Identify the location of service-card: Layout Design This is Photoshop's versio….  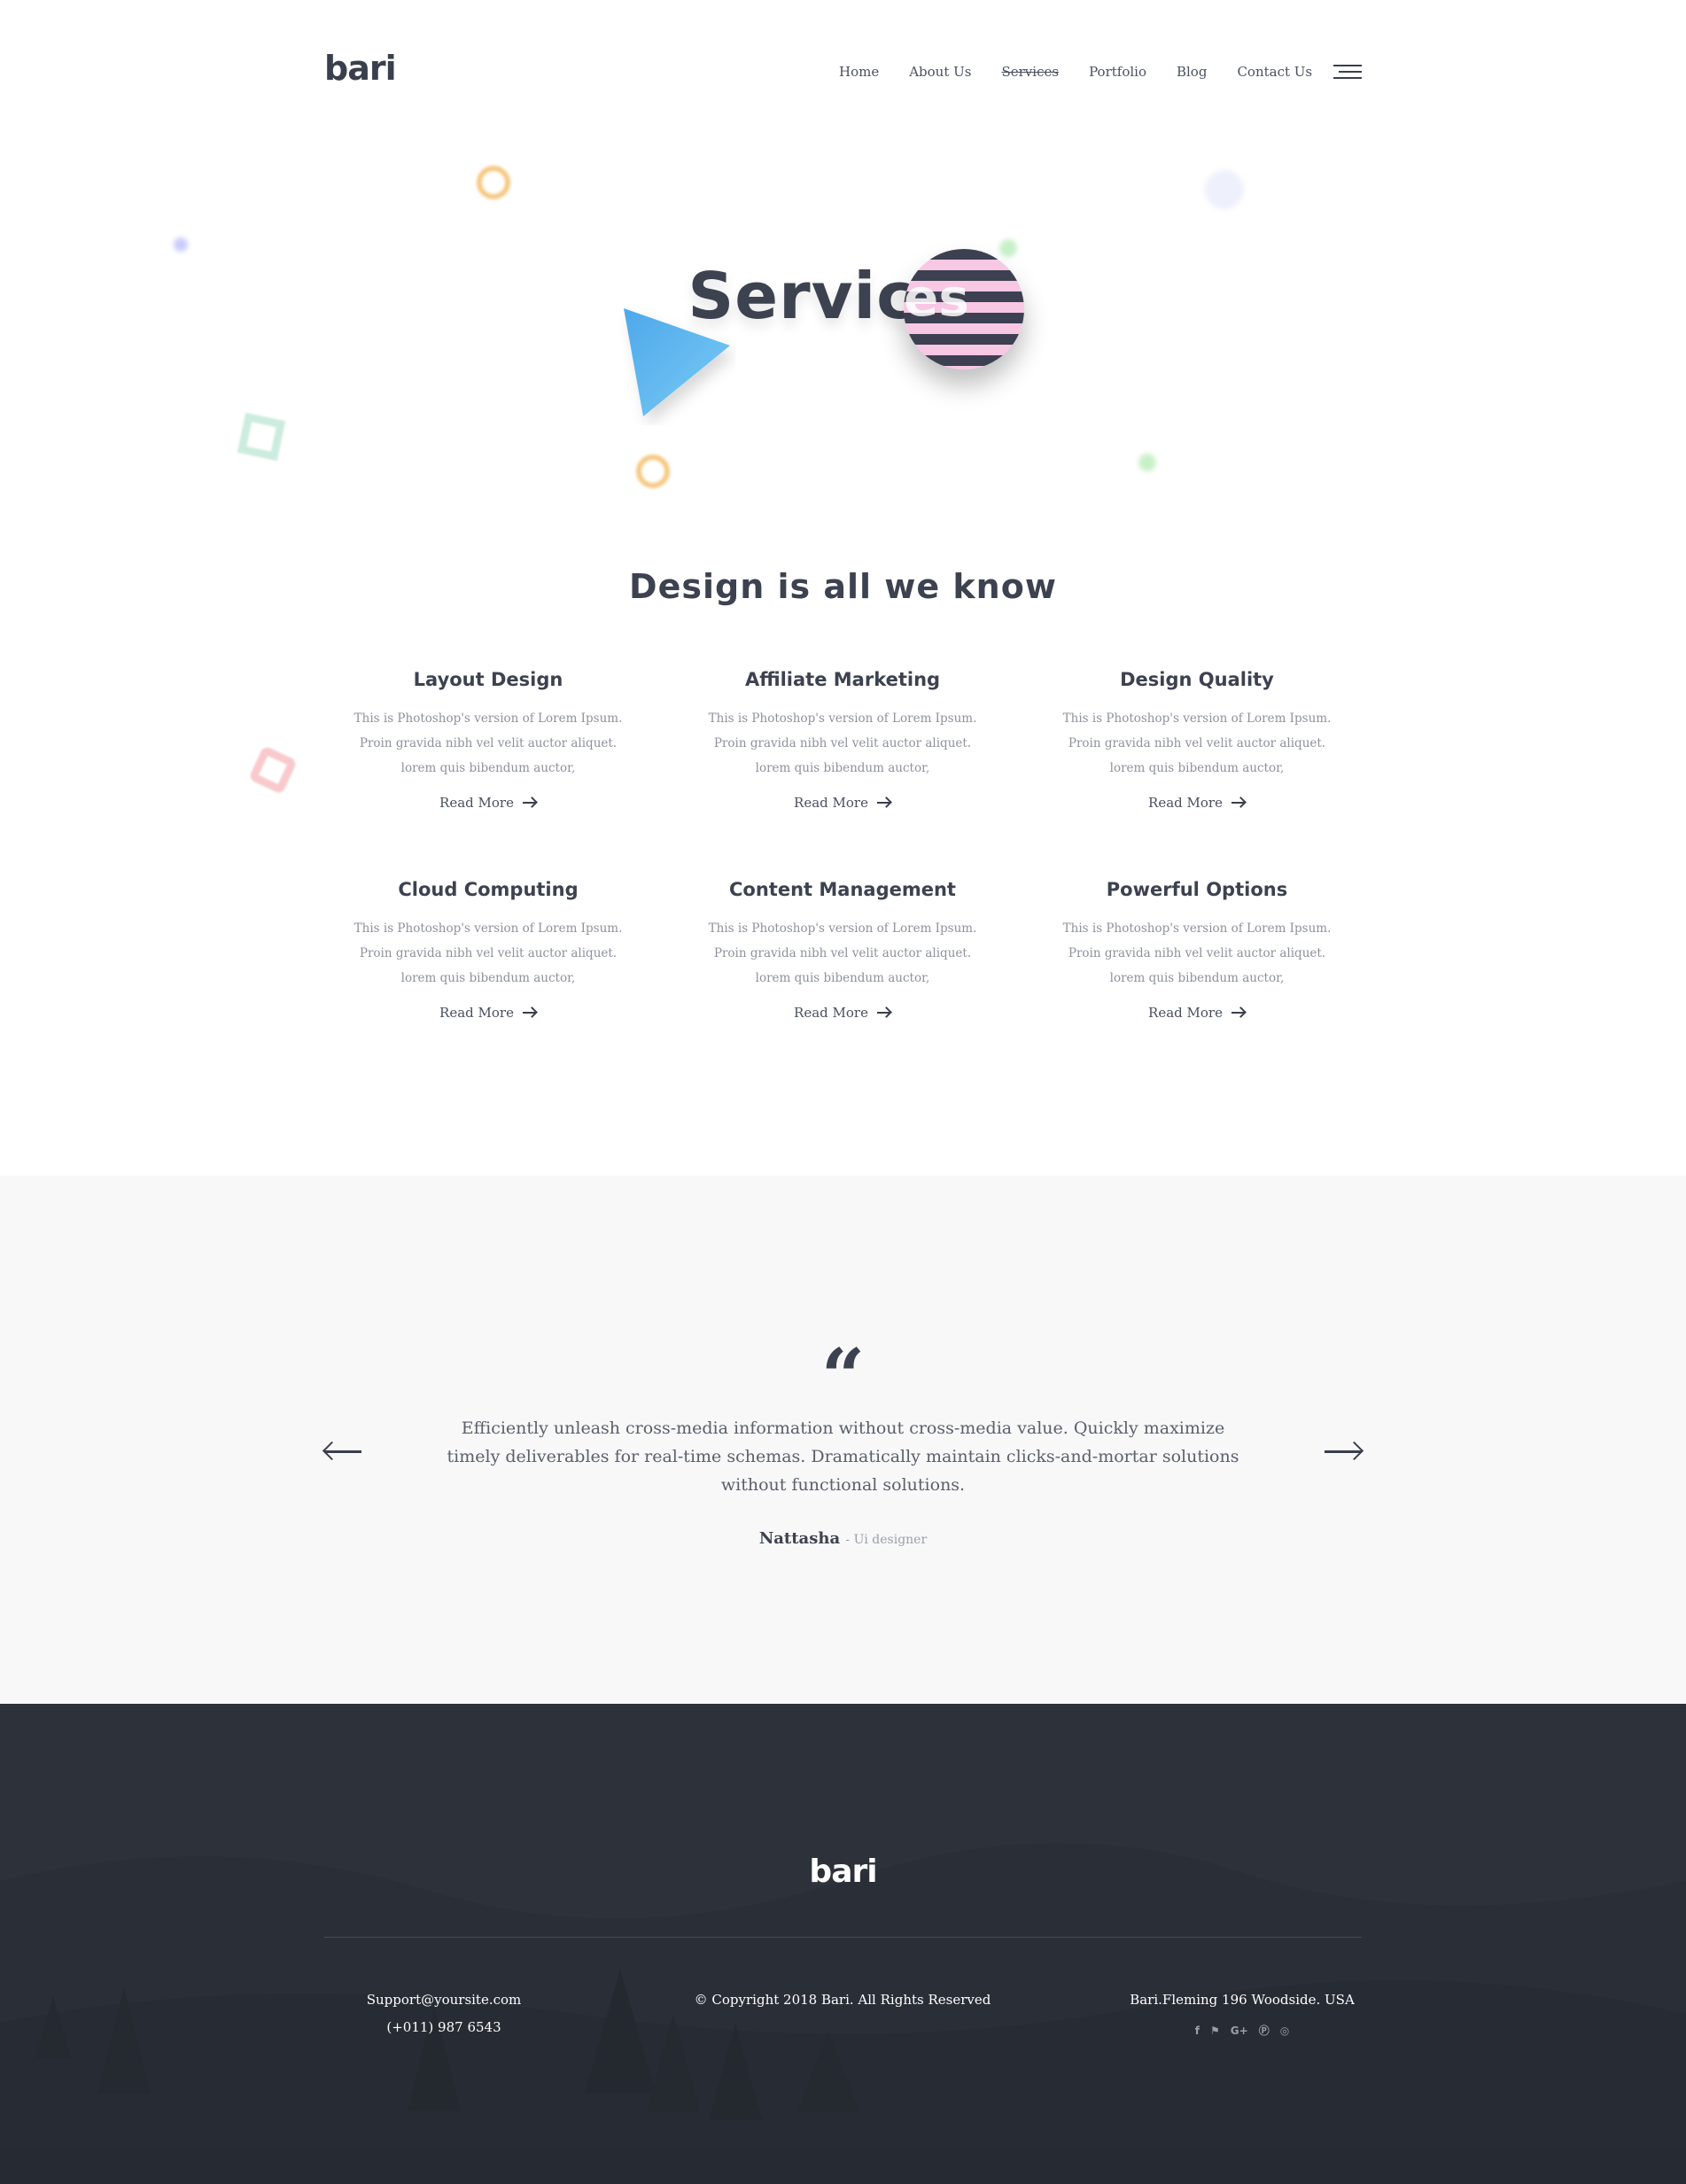
(488, 740).